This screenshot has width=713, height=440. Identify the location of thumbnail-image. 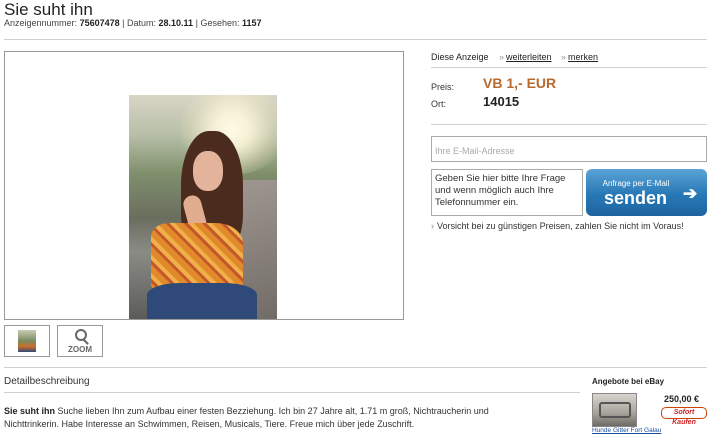
(27, 341).